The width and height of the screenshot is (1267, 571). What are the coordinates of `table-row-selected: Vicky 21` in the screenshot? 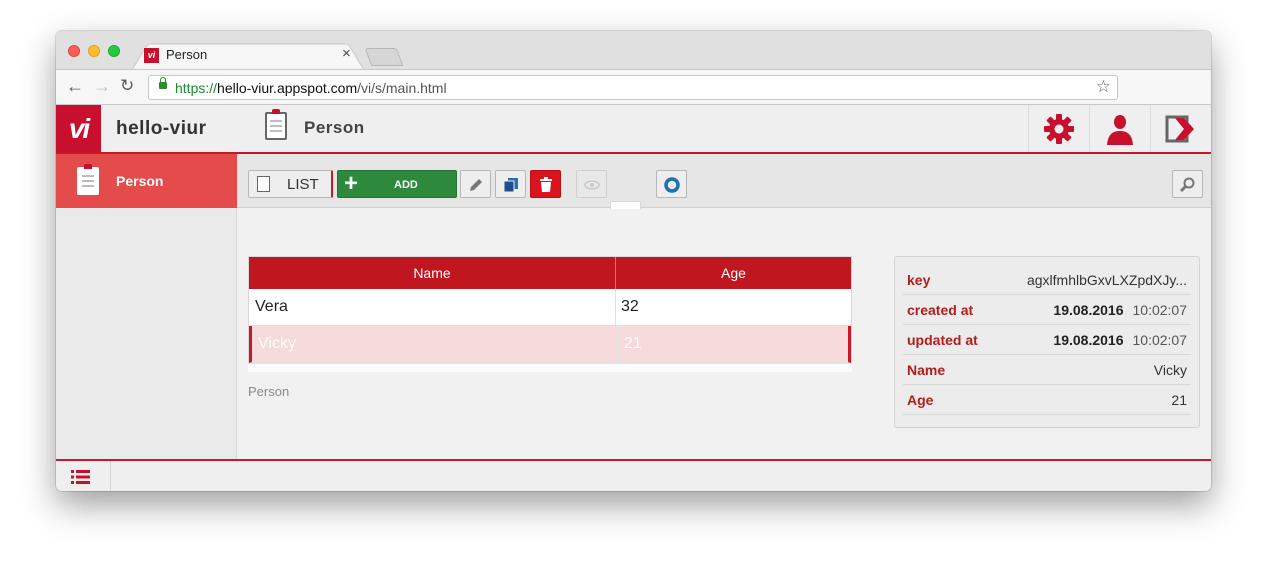 It's located at (550, 344).